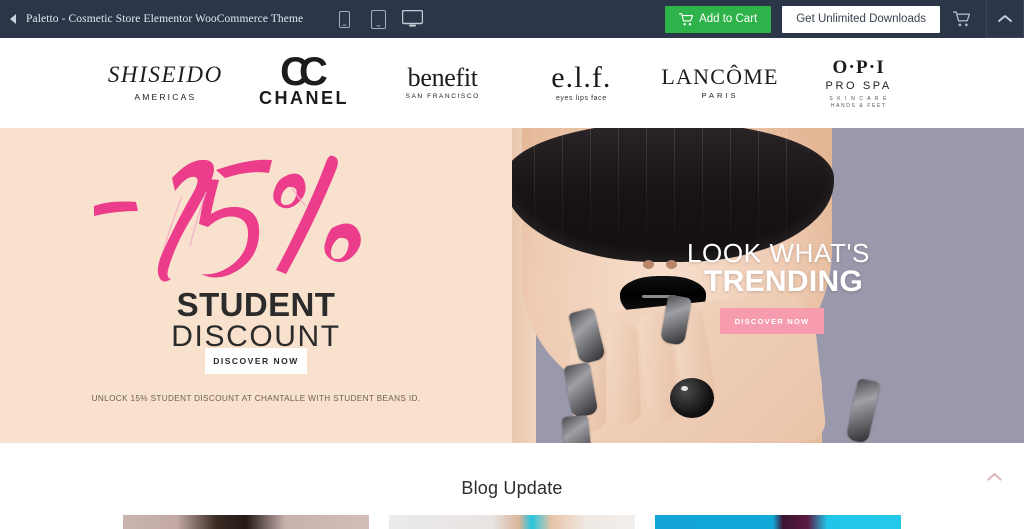 Image resolution: width=1024 pixels, height=529 pixels. I want to click on brand-tagline: PRO SPA, so click(858, 85).